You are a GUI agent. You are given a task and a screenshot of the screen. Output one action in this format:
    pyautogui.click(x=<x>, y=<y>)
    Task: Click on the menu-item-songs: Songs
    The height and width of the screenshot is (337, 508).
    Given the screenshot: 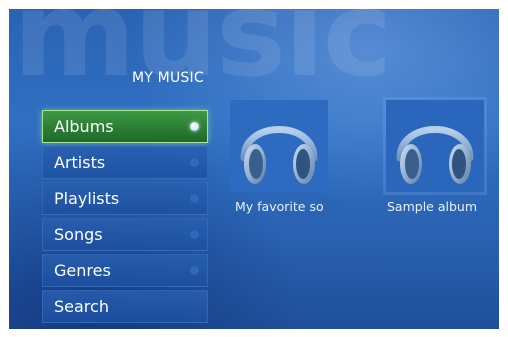 What is the action you would take?
    pyautogui.click(x=125, y=234)
    